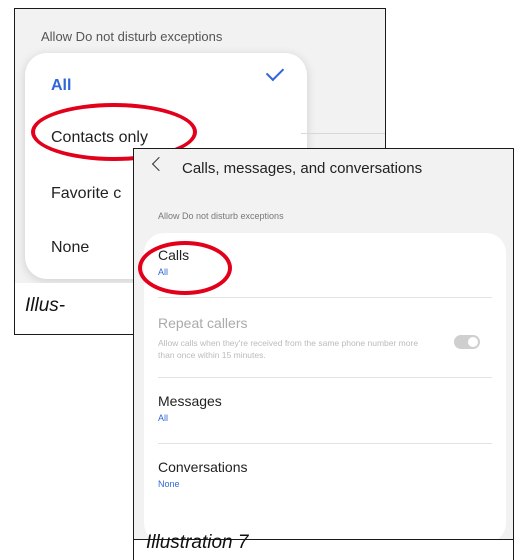  I want to click on top-nav: Calls, messages, and conversations, so click(323, 168).